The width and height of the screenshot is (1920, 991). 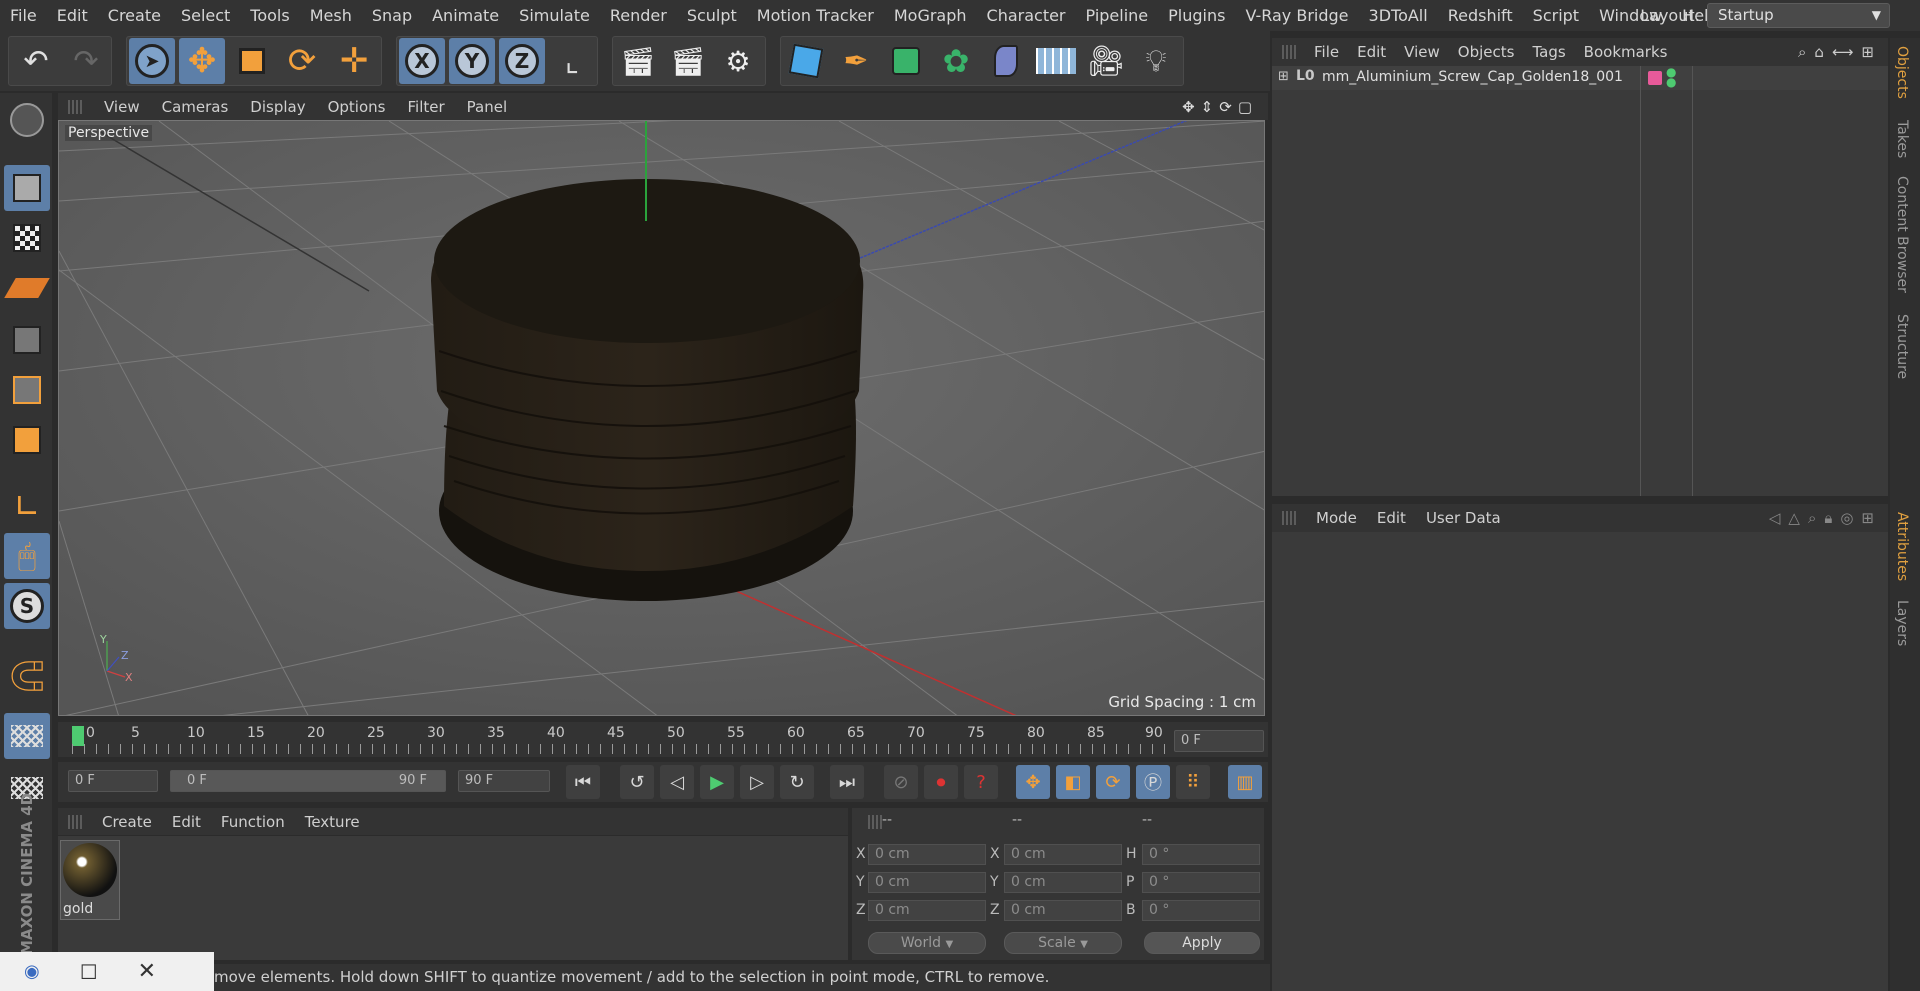 What do you see at coordinates (1063, 882) in the screenshot?
I see `size-y-field: 0 cm` at bounding box center [1063, 882].